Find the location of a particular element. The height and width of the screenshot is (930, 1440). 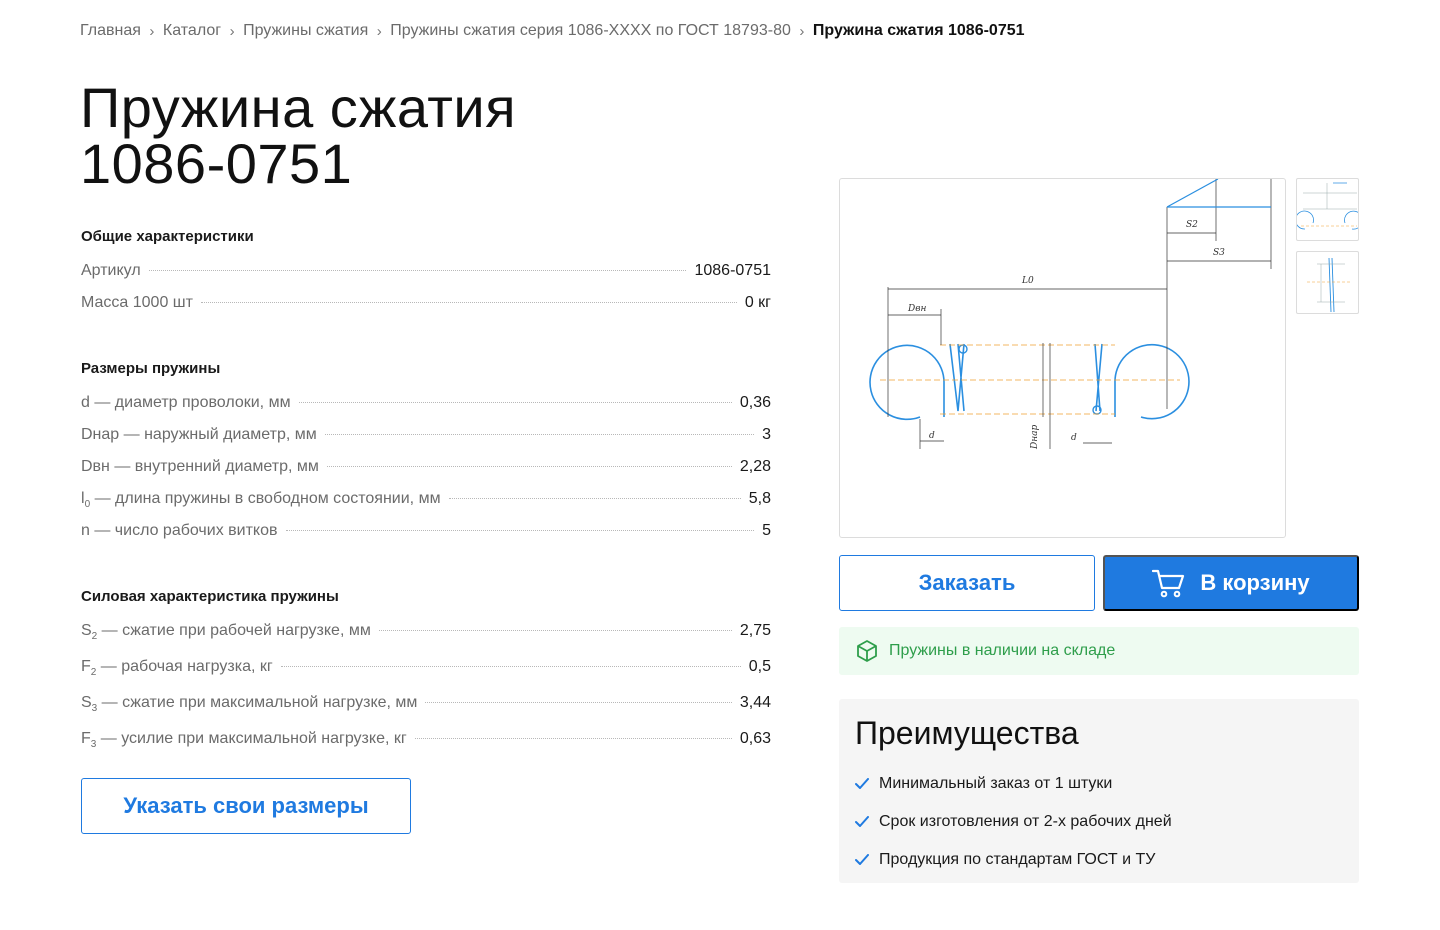

spec-value: 5,8 is located at coordinates (759, 498).